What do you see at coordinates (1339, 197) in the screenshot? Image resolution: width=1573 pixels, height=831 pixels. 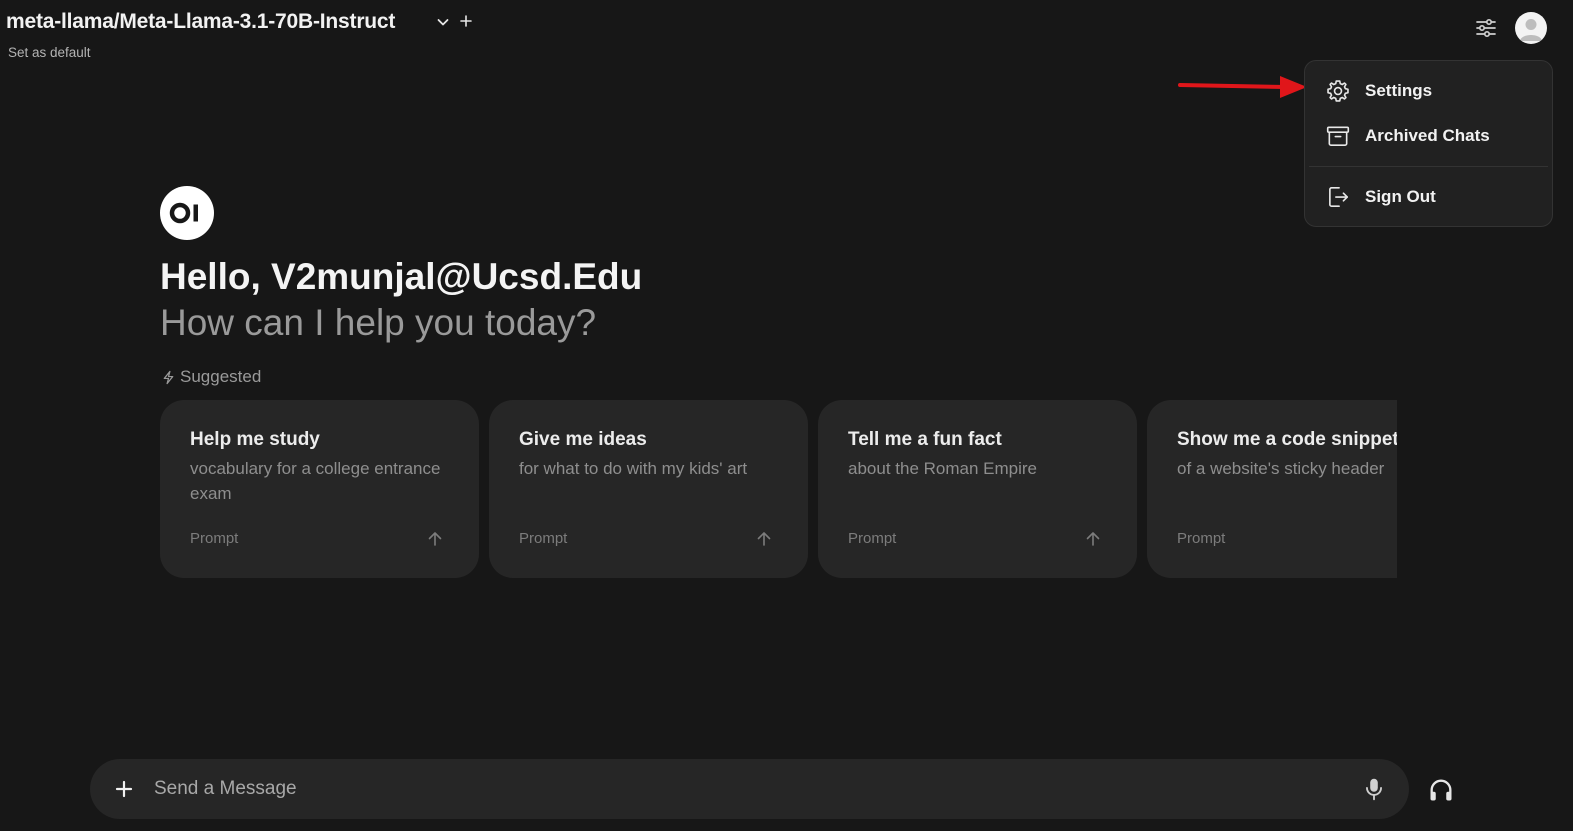 I see `sign-out-icon` at bounding box center [1339, 197].